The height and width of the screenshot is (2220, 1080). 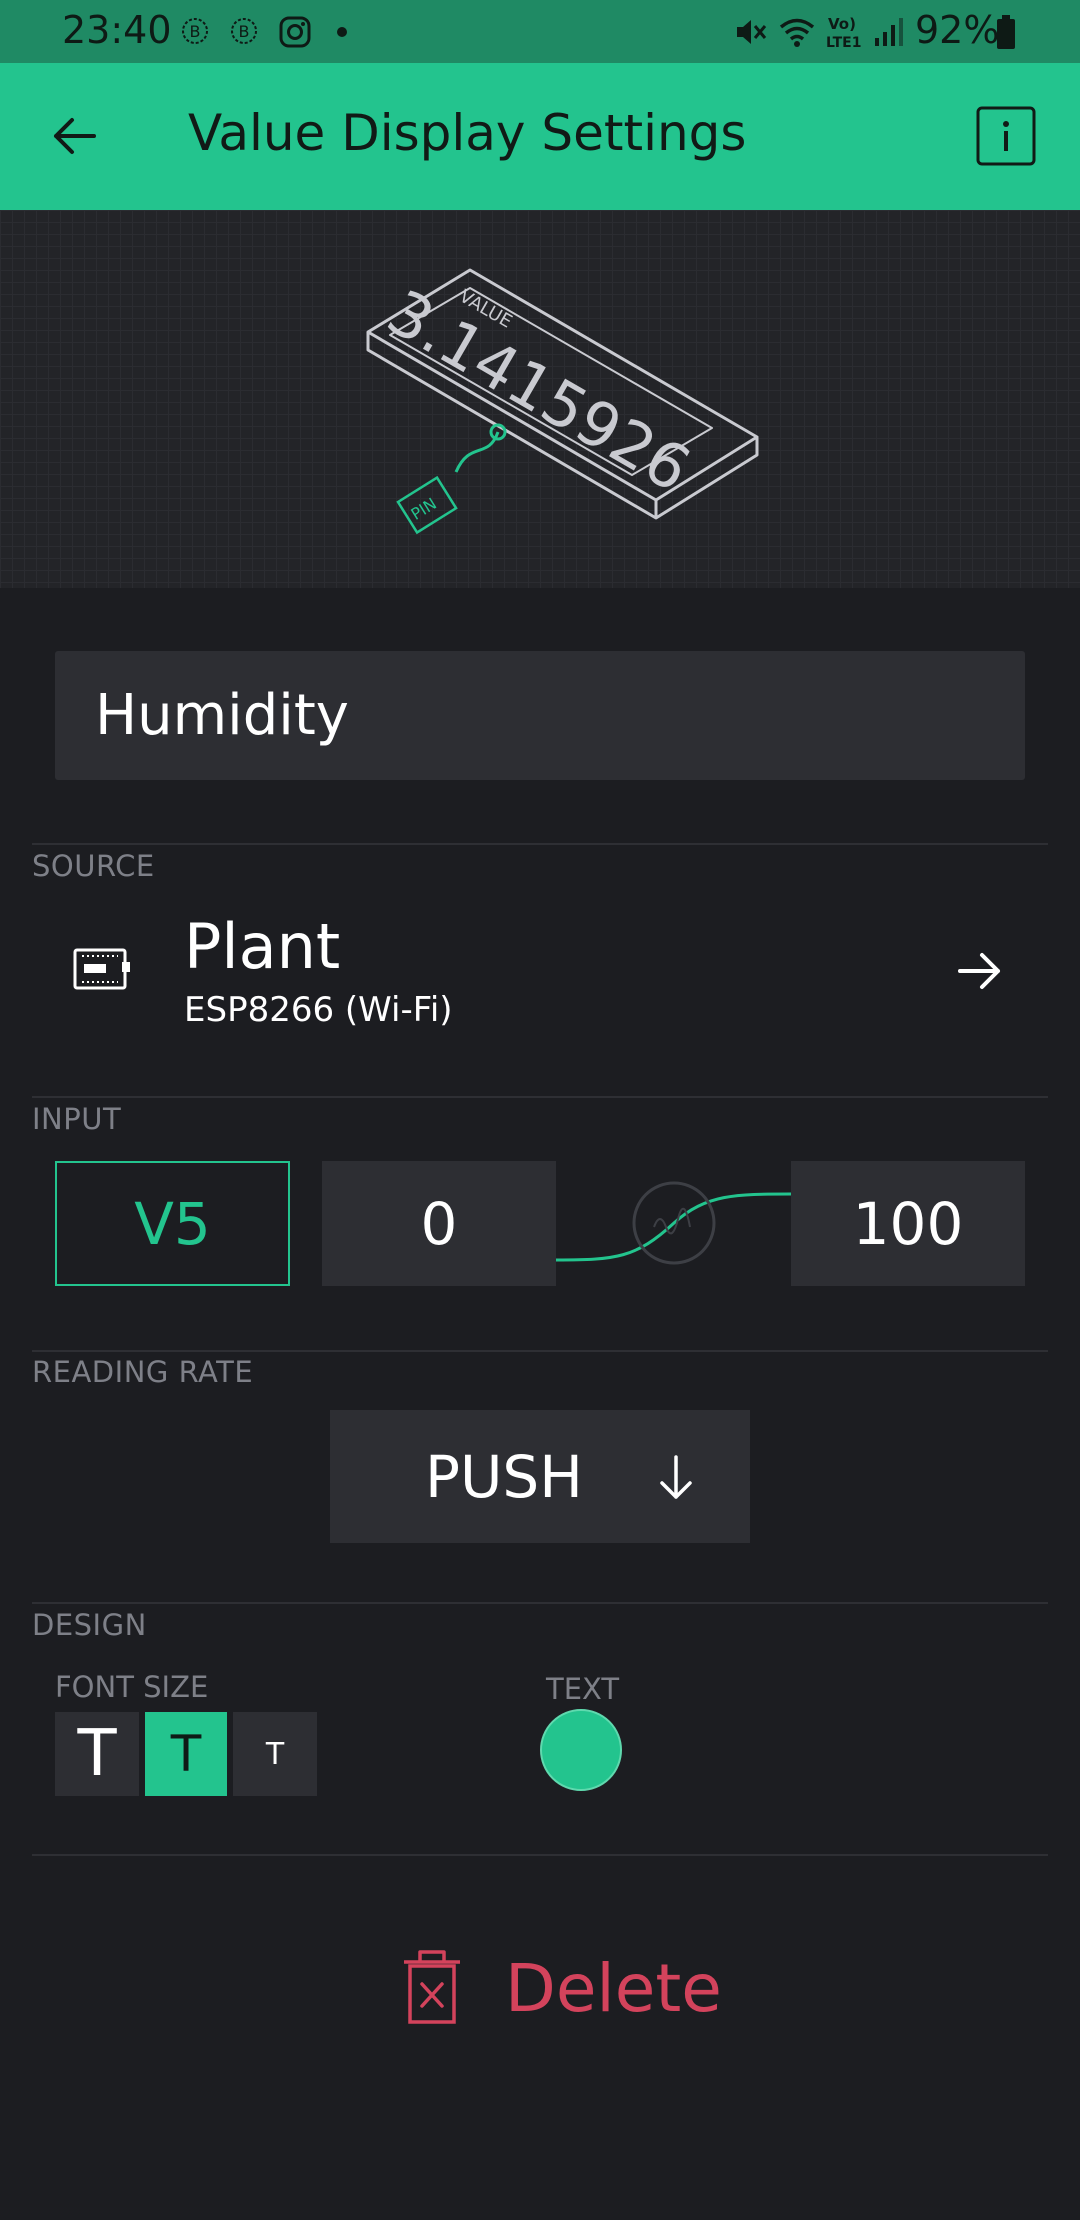 What do you see at coordinates (318, 1010) in the screenshot?
I see `source-device-board: ESP8266 (Wi-Fi)` at bounding box center [318, 1010].